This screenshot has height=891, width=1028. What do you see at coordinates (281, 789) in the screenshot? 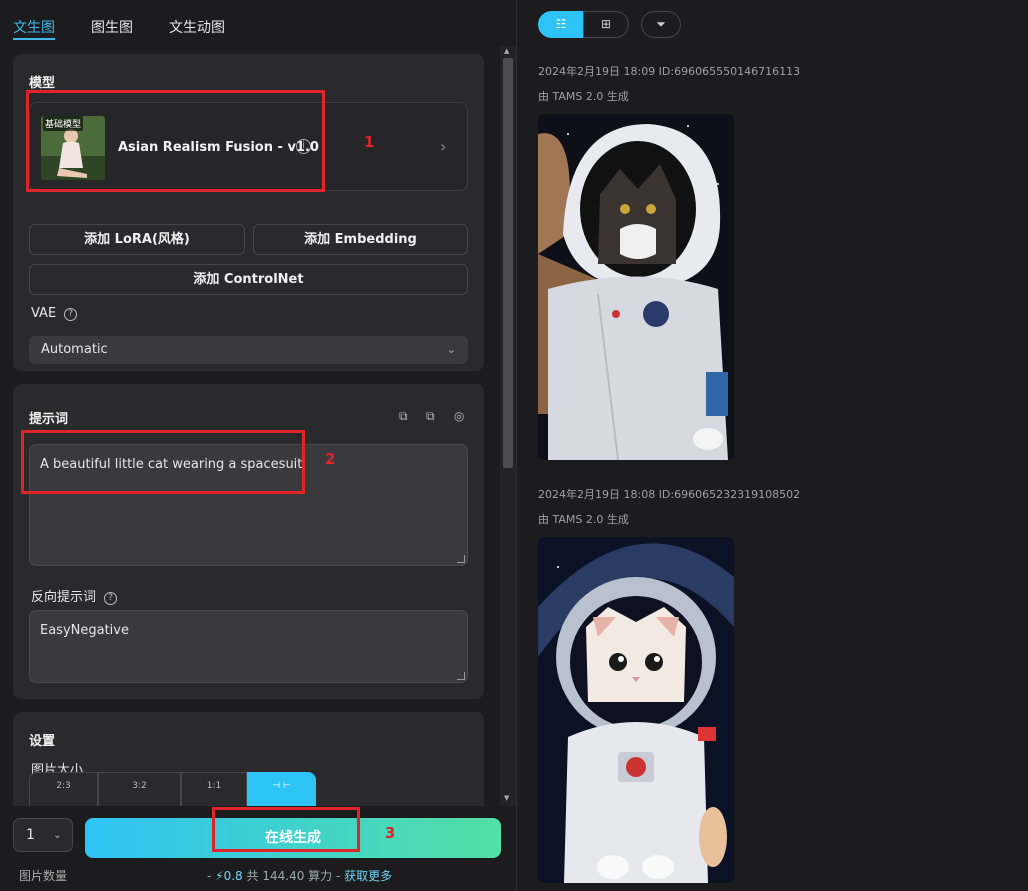
I see `size-option-custom: ⊣ ⊢` at bounding box center [281, 789].